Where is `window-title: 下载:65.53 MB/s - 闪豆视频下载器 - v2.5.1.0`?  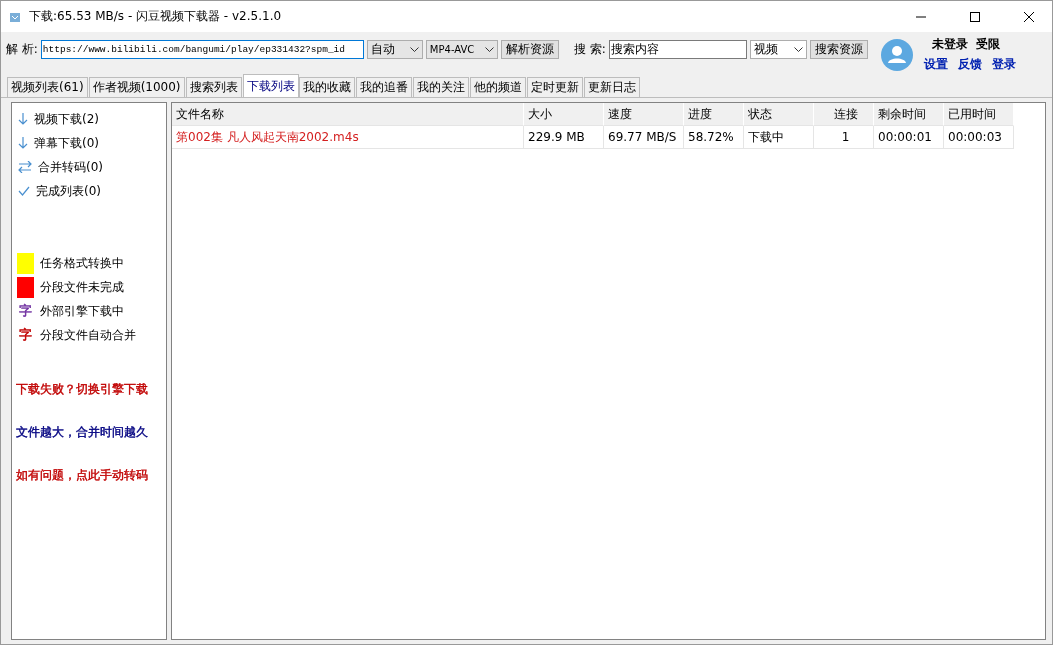 window-title: 下载:65.53 MB/s - 闪豆视频下载器 - v2.5.1.0 is located at coordinates (156, 16).